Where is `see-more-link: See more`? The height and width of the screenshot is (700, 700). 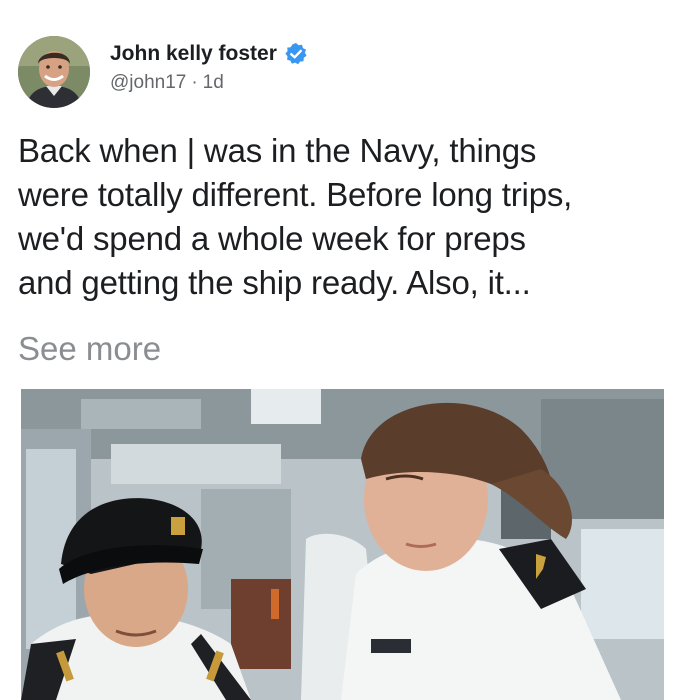 see-more-link: See more is located at coordinates (89, 349).